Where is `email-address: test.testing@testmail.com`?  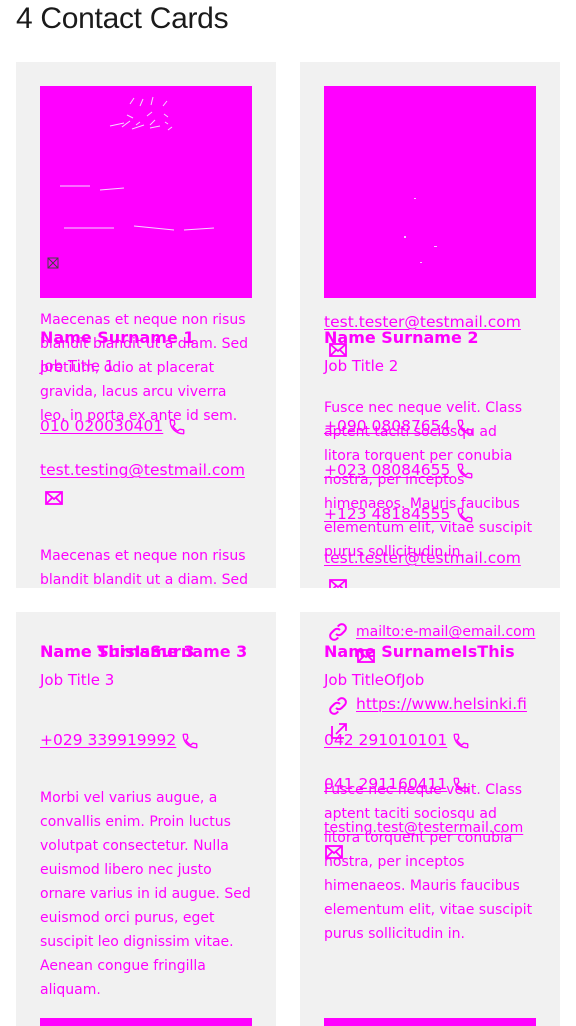
email-address: test.testing@testmail.com is located at coordinates (142, 470).